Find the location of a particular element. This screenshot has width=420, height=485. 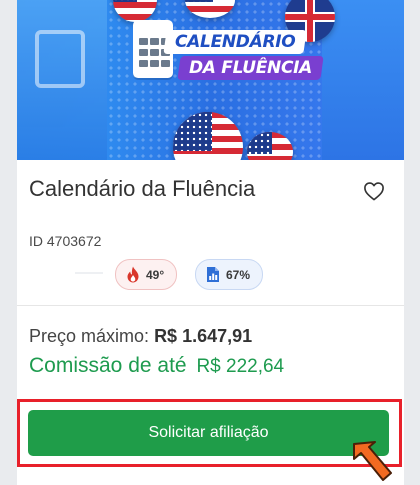

max-price-label: Preço máximo: is located at coordinates (89, 336).